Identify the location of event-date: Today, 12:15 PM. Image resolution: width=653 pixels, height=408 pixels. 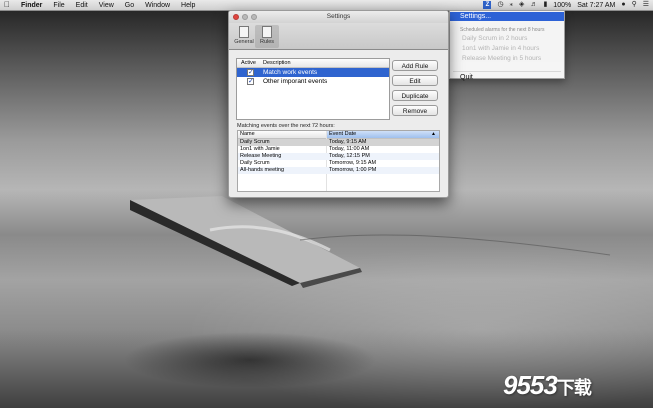
(349, 156).